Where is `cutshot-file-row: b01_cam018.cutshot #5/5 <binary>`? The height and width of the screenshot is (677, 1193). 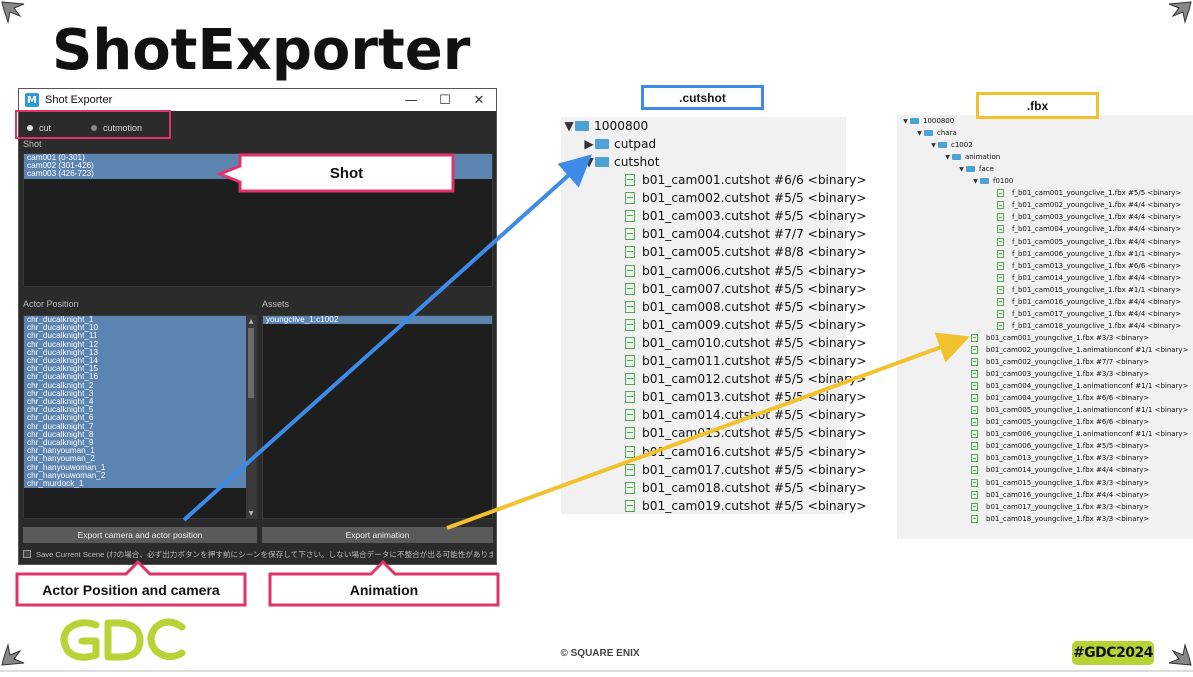 cutshot-file-row: b01_cam018.cutshot #5/5 <binary> is located at coordinates (746, 488).